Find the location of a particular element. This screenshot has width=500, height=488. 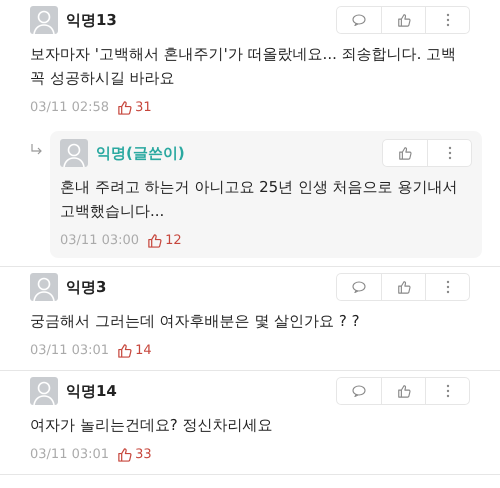

author-name: 익명13 is located at coordinates (92, 20).